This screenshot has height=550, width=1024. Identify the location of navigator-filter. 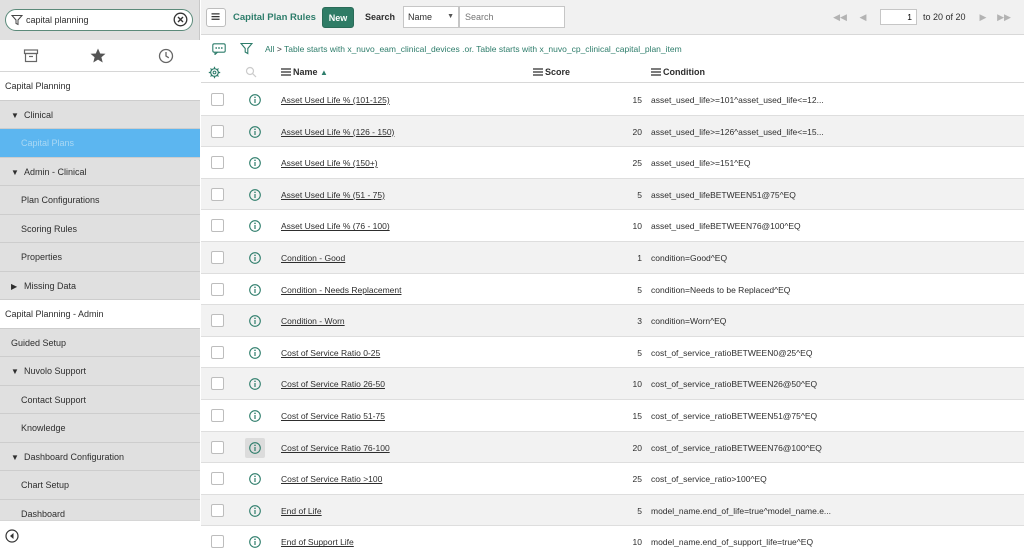
(99, 20).